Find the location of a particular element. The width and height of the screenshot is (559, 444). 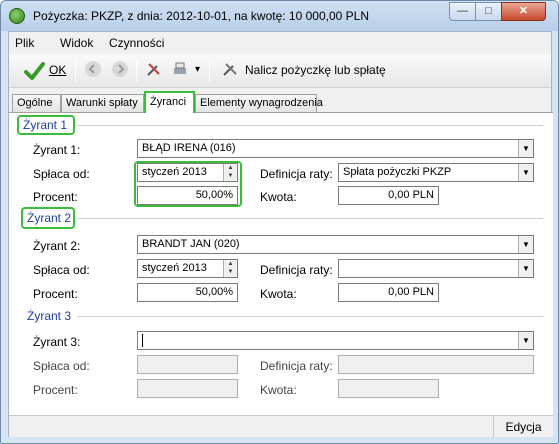

guarantor-2-value: BRANDT JAN (020) is located at coordinates (191, 244).